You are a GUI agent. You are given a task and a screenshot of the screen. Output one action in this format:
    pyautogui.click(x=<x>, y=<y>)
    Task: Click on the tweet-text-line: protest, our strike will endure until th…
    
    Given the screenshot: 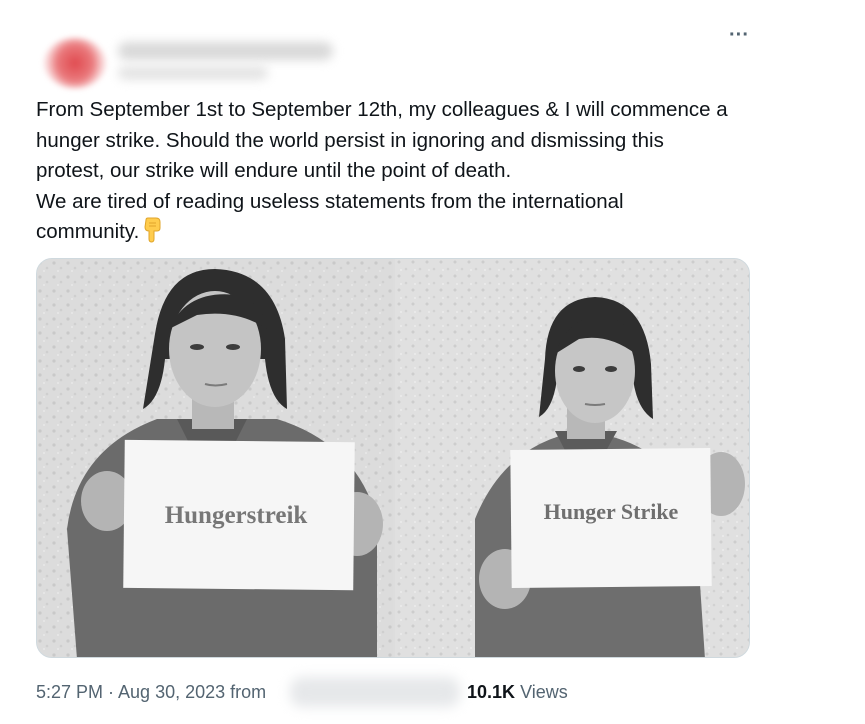 What is the action you would take?
    pyautogui.click(x=274, y=170)
    